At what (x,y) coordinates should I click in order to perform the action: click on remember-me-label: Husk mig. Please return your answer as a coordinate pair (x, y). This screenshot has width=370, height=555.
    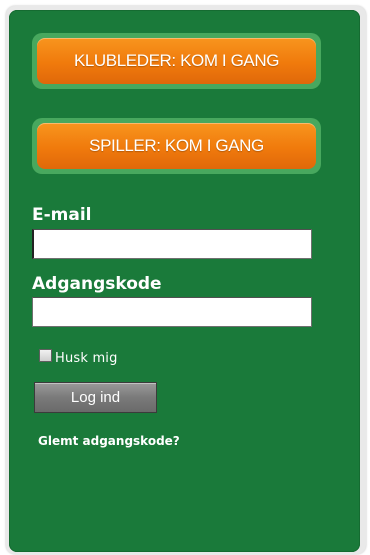
    Looking at the image, I should click on (86, 358).